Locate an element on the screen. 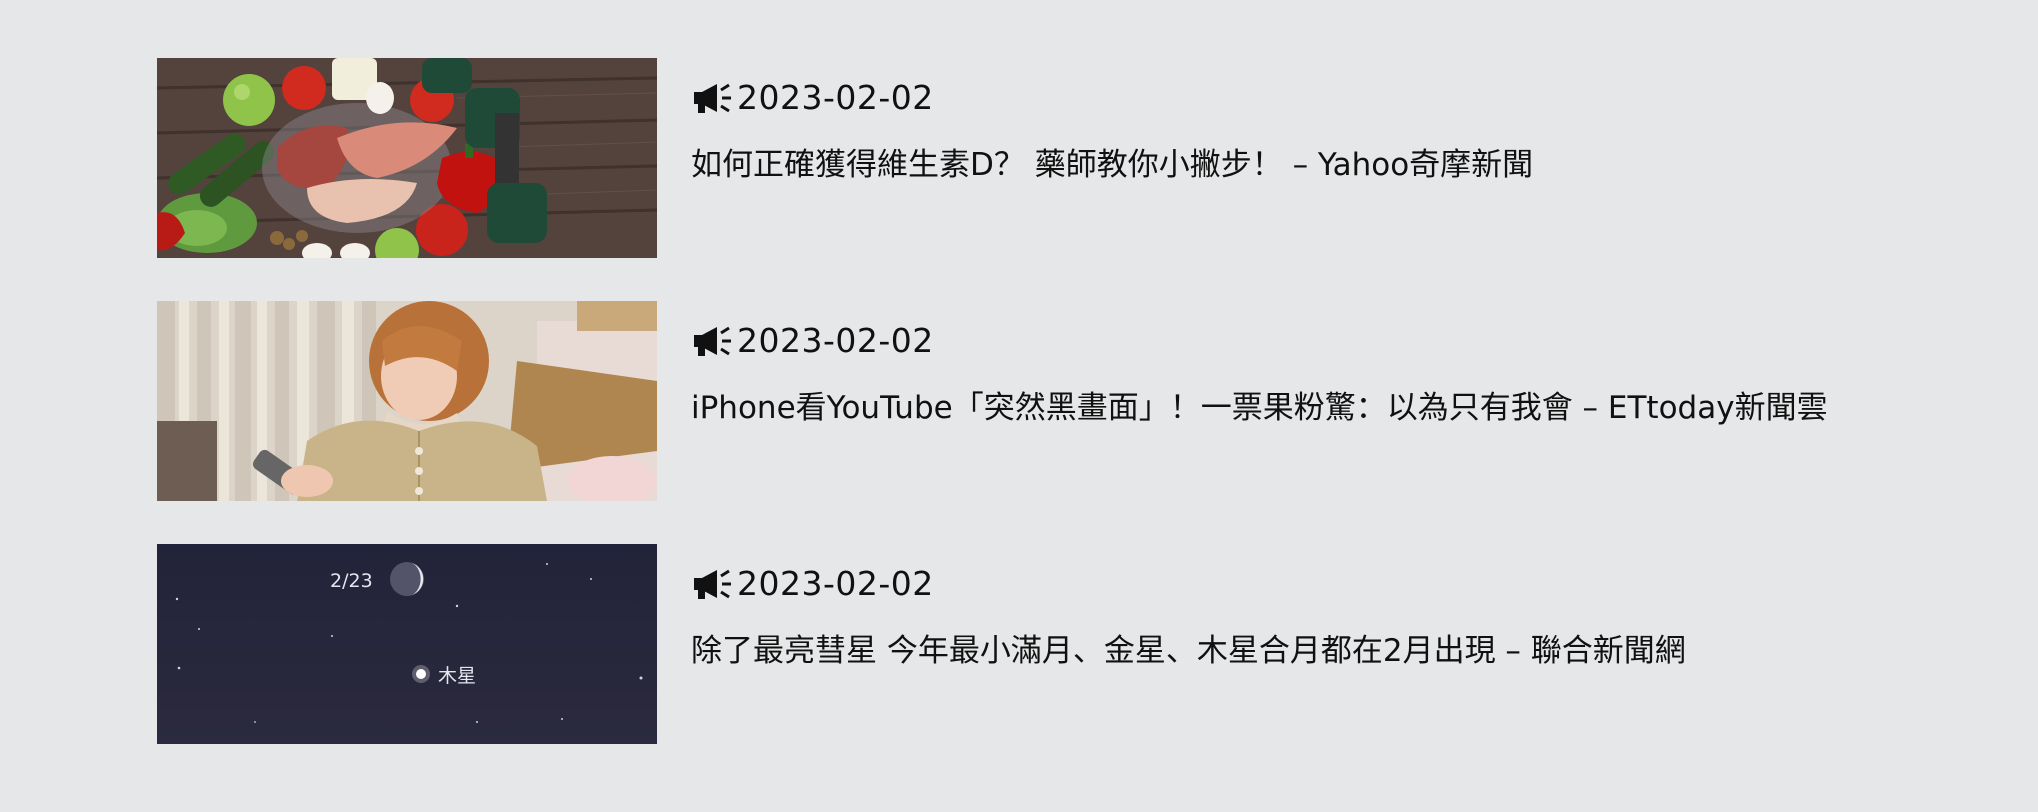 The image size is (2038, 812). news-thumbnail: 2/23 木星 is located at coordinates (407, 644).